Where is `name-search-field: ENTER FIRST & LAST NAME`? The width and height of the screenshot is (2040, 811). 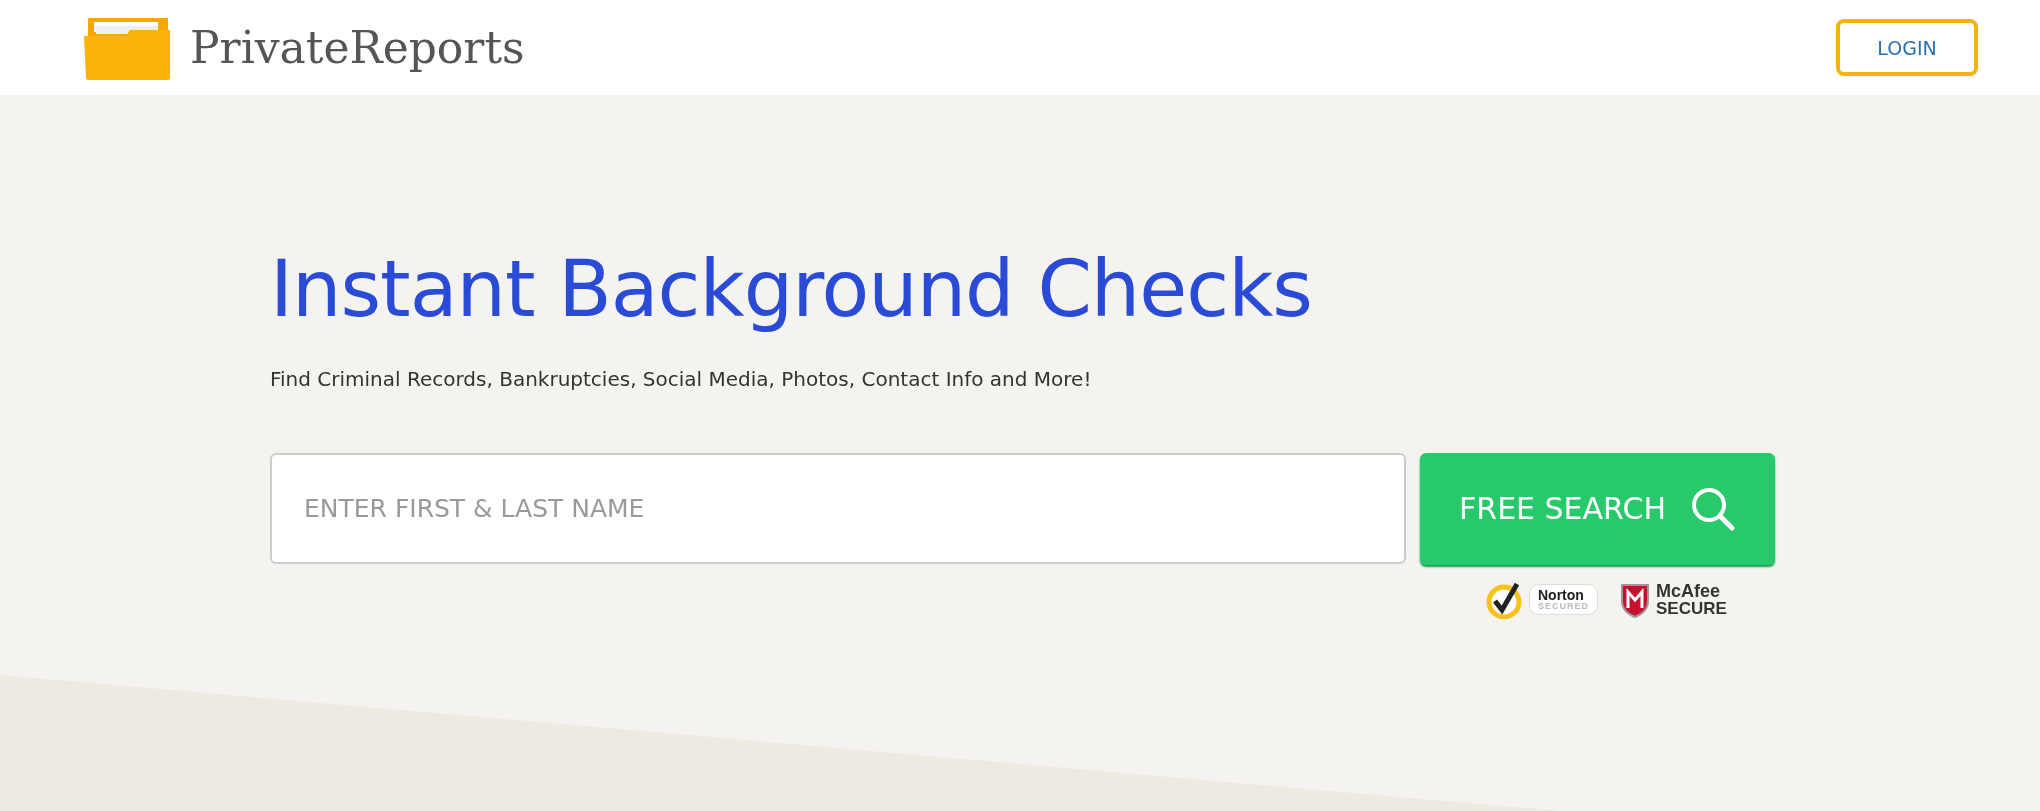 name-search-field: ENTER FIRST & LAST NAME is located at coordinates (838, 508).